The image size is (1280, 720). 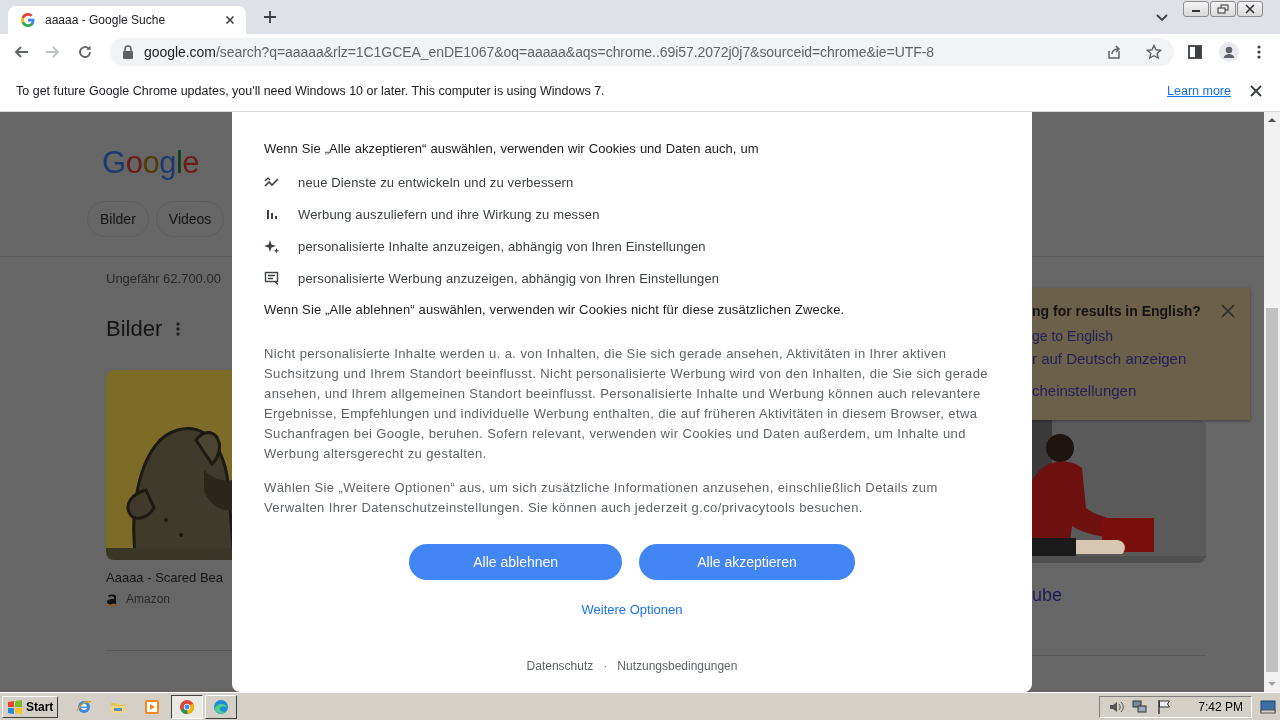 What do you see at coordinates (53, 52) in the screenshot?
I see `forward-icon` at bounding box center [53, 52].